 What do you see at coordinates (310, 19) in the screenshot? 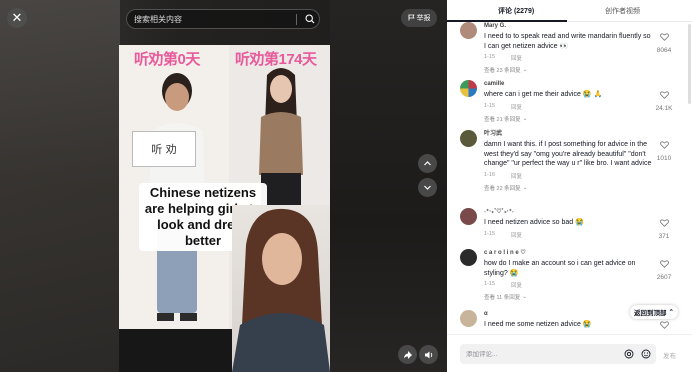
I see `search-icon` at bounding box center [310, 19].